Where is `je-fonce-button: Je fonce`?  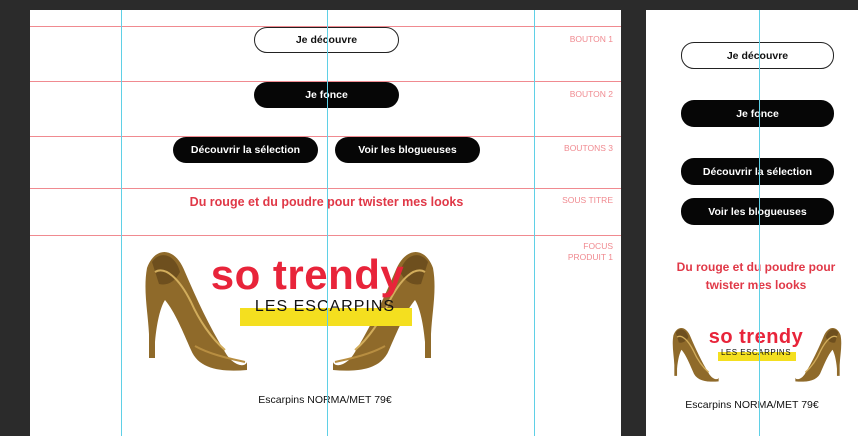
je-fonce-button: Je fonce is located at coordinates (757, 113).